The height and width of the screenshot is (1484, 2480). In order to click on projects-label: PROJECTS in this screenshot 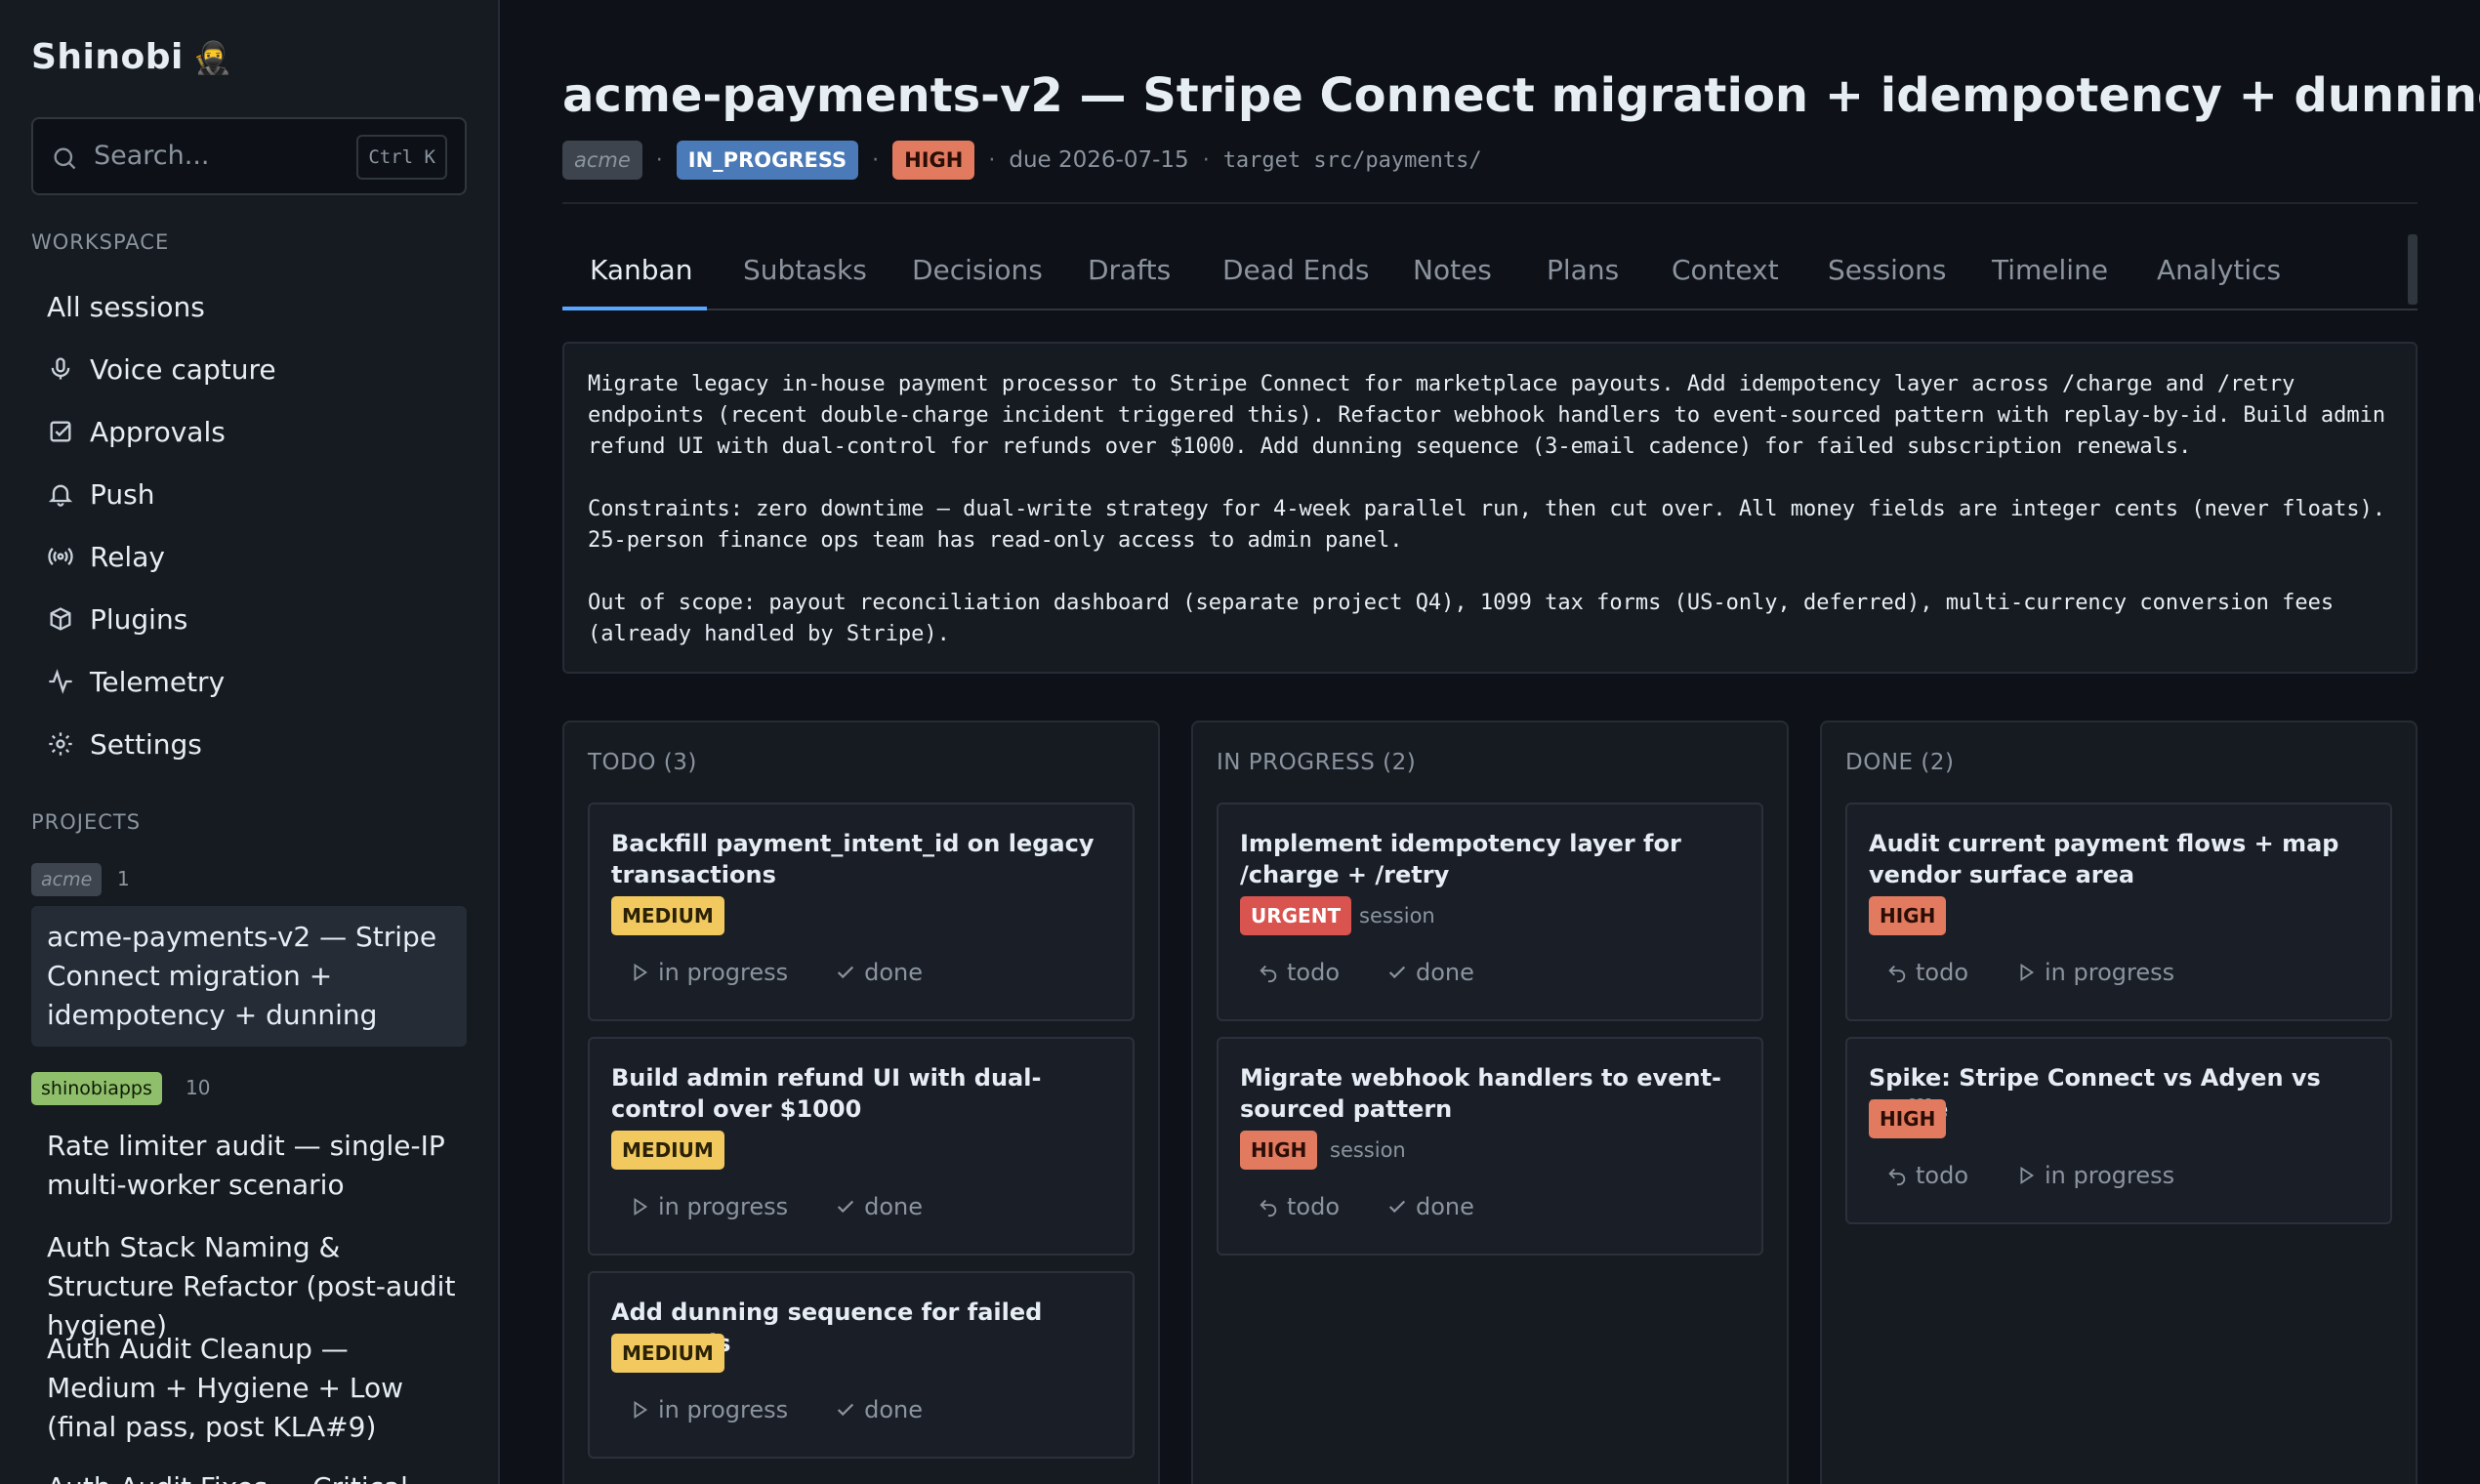, I will do `click(86, 822)`.